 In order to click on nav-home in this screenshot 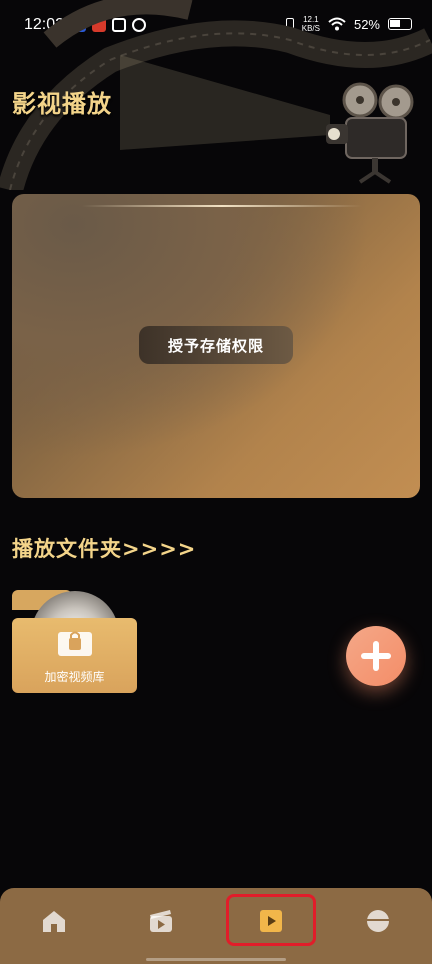, I will do `click(54, 921)`.